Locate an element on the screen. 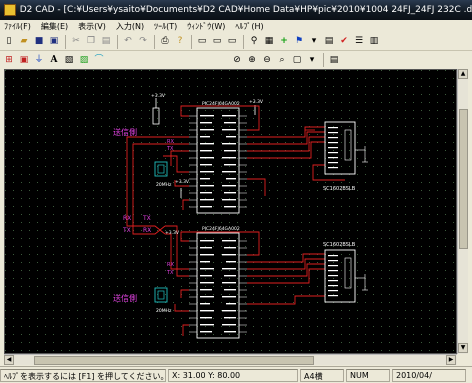 This screenshot has height=383, width=472. horizontal-scrollbar: ◀ ▶ is located at coordinates (230, 359).